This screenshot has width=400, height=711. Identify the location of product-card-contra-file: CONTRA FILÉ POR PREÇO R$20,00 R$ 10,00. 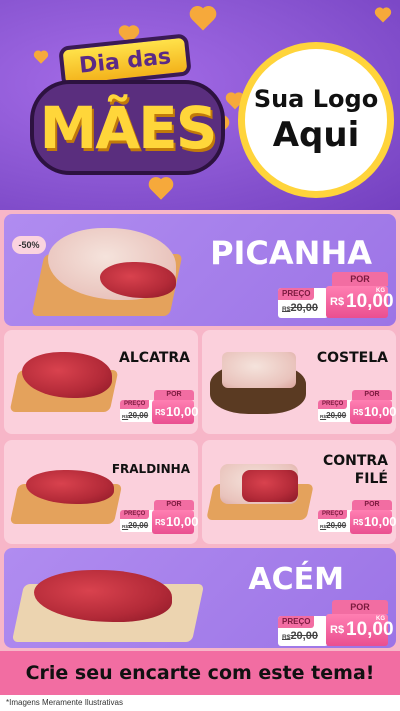
(299, 492).